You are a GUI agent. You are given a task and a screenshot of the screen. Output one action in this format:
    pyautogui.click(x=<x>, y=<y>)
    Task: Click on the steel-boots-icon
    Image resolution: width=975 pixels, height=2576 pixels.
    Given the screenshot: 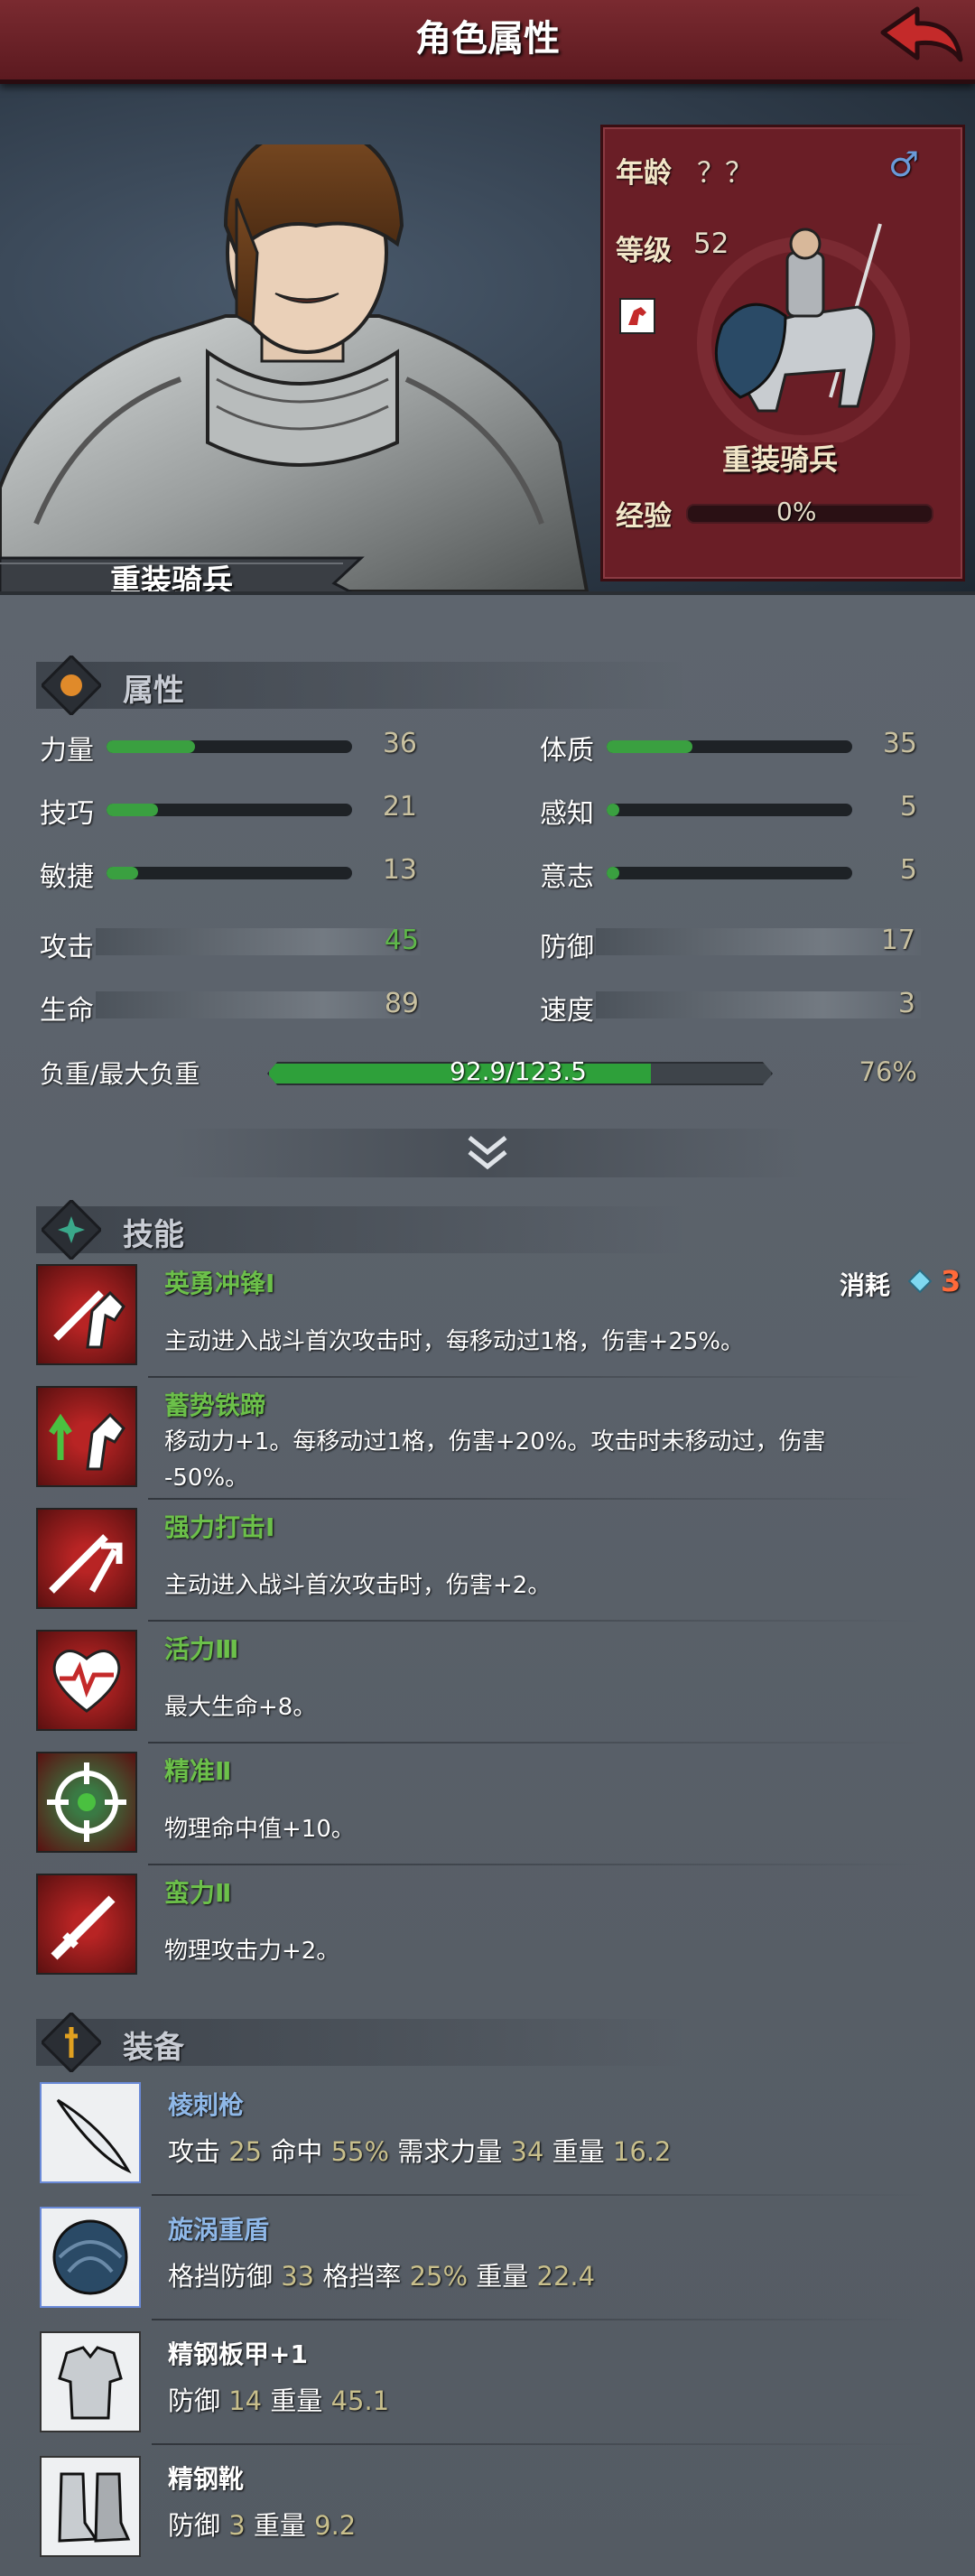 What is the action you would take?
    pyautogui.click(x=95, y=2507)
    